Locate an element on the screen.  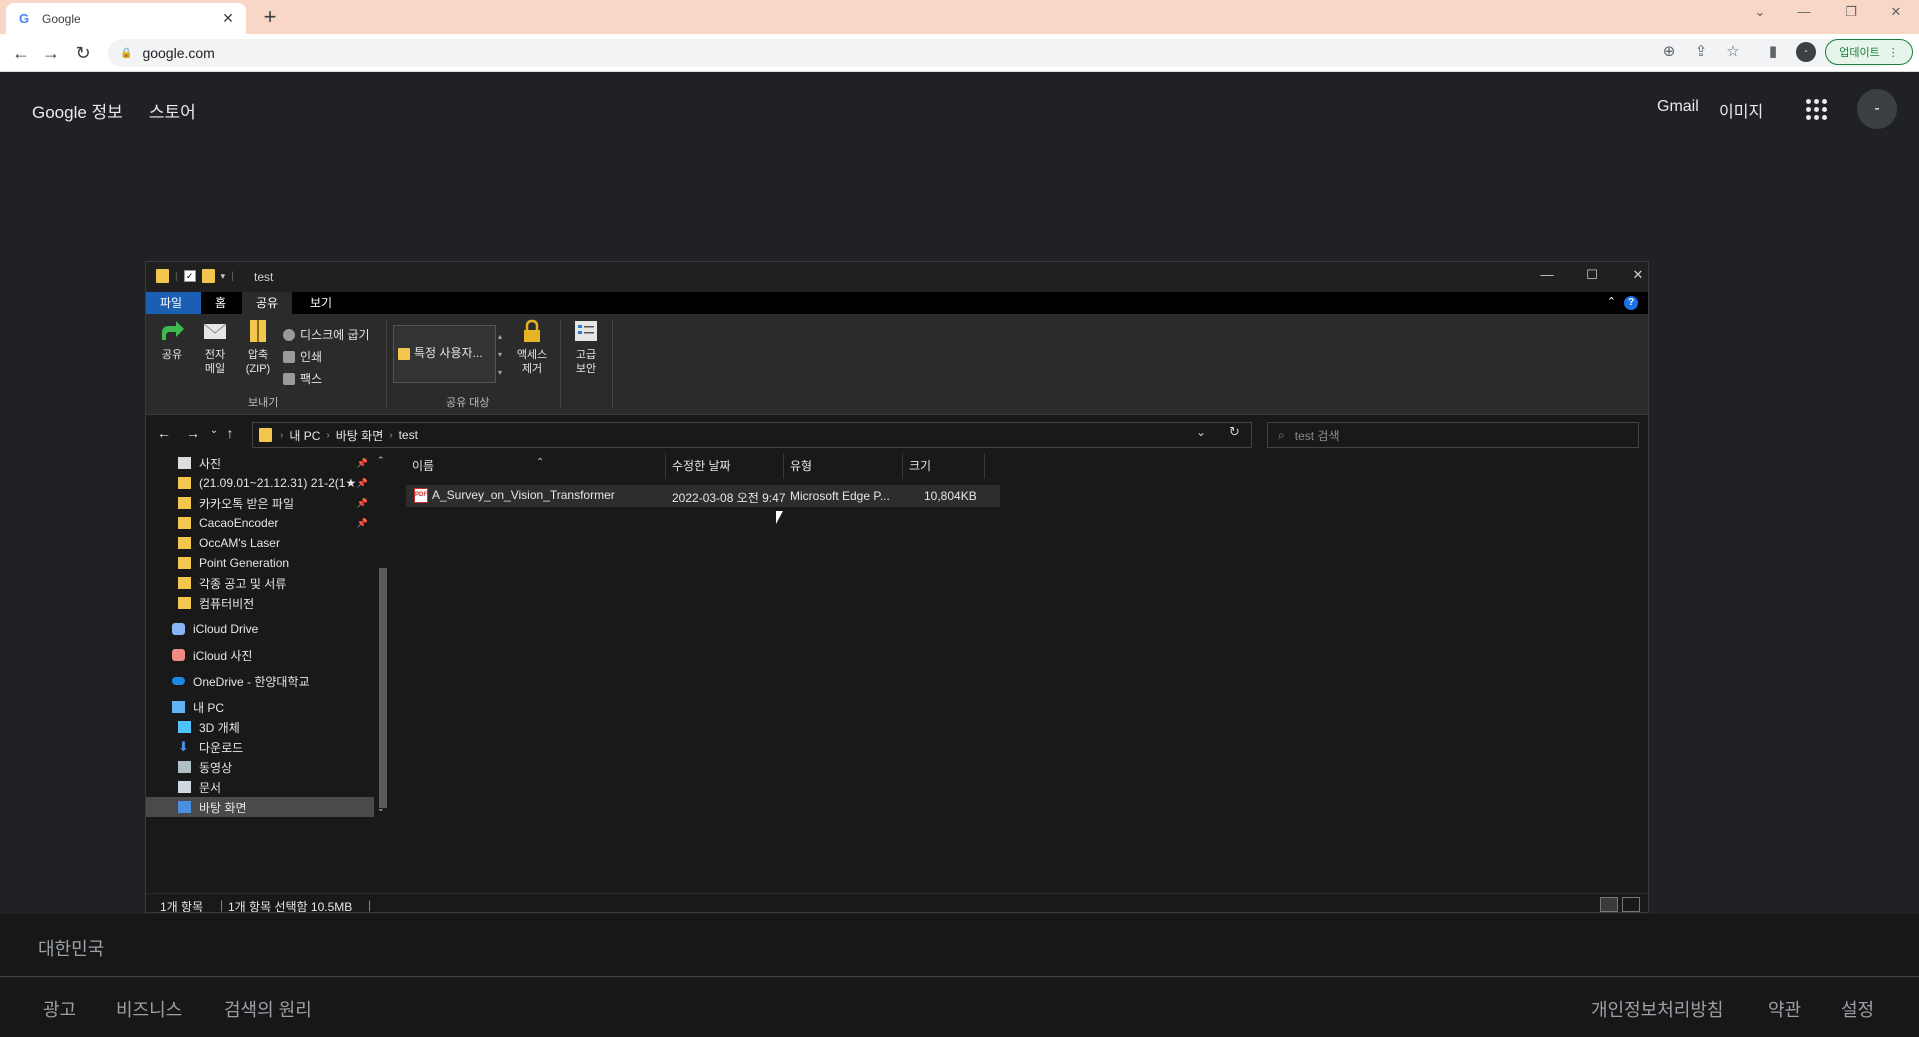
nav-item-my-pc: 내 PC is located at coordinates (260, 707).